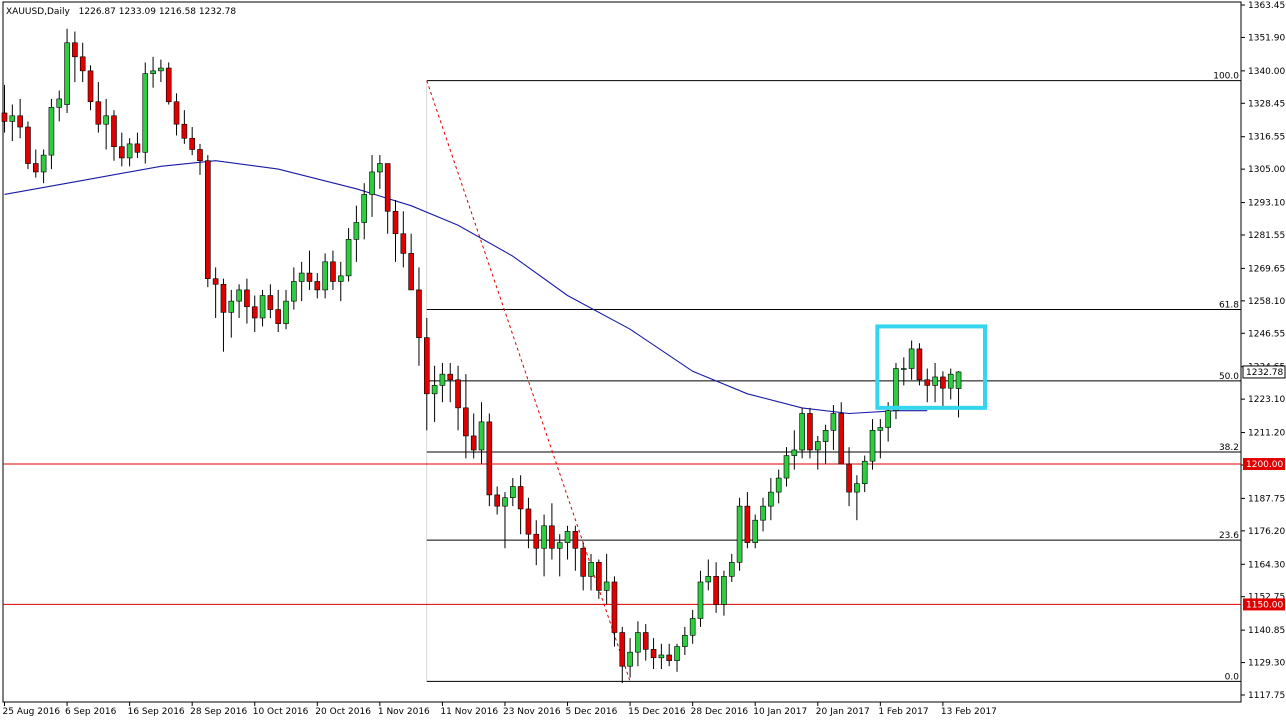 This screenshot has width=1286, height=724. What do you see at coordinates (843, 712) in the screenshot?
I see `x-tick-label: 20 Jan 2017` at bounding box center [843, 712].